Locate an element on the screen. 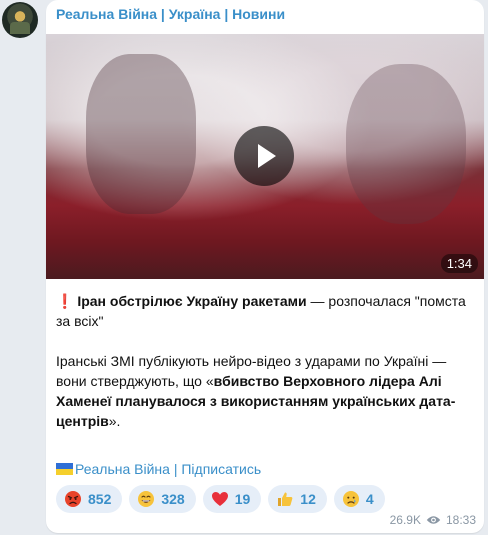 Image resolution: width=488 pixels, height=535 pixels. reaction-crying: 4 is located at coordinates (359, 499).